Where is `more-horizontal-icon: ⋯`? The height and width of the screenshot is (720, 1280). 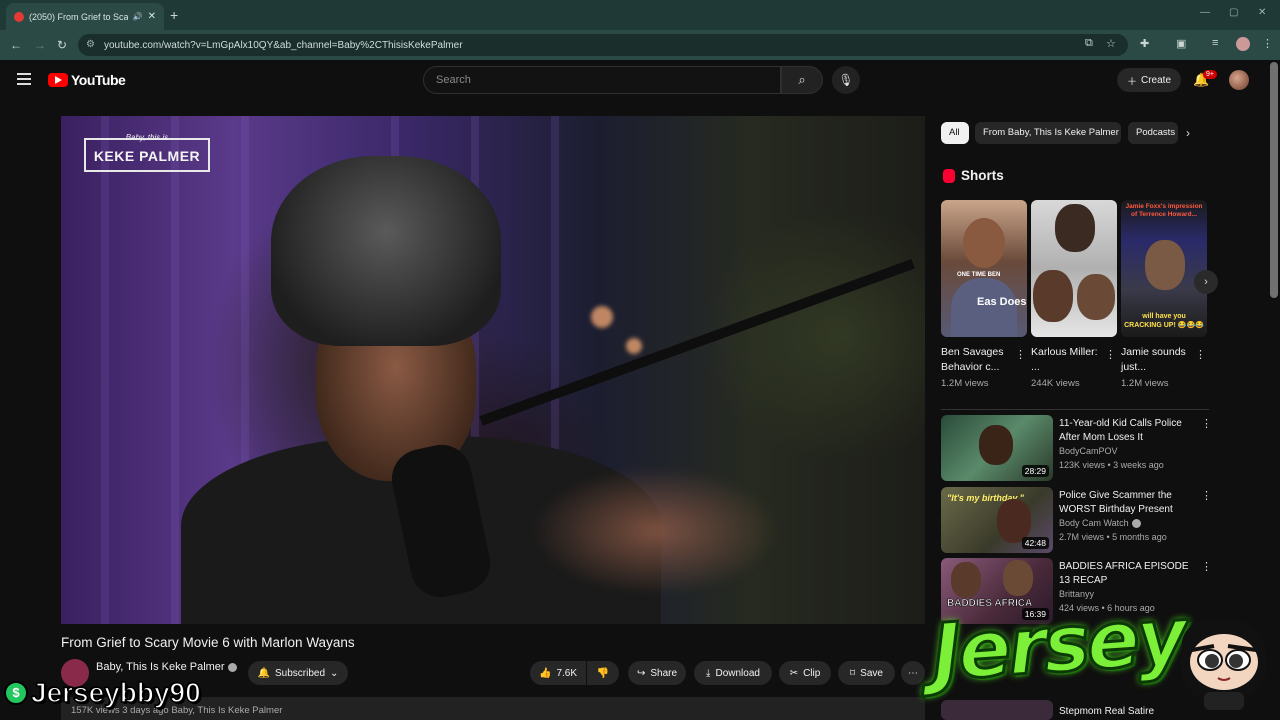
more-horizontal-icon: ⋯ is located at coordinates (913, 673).